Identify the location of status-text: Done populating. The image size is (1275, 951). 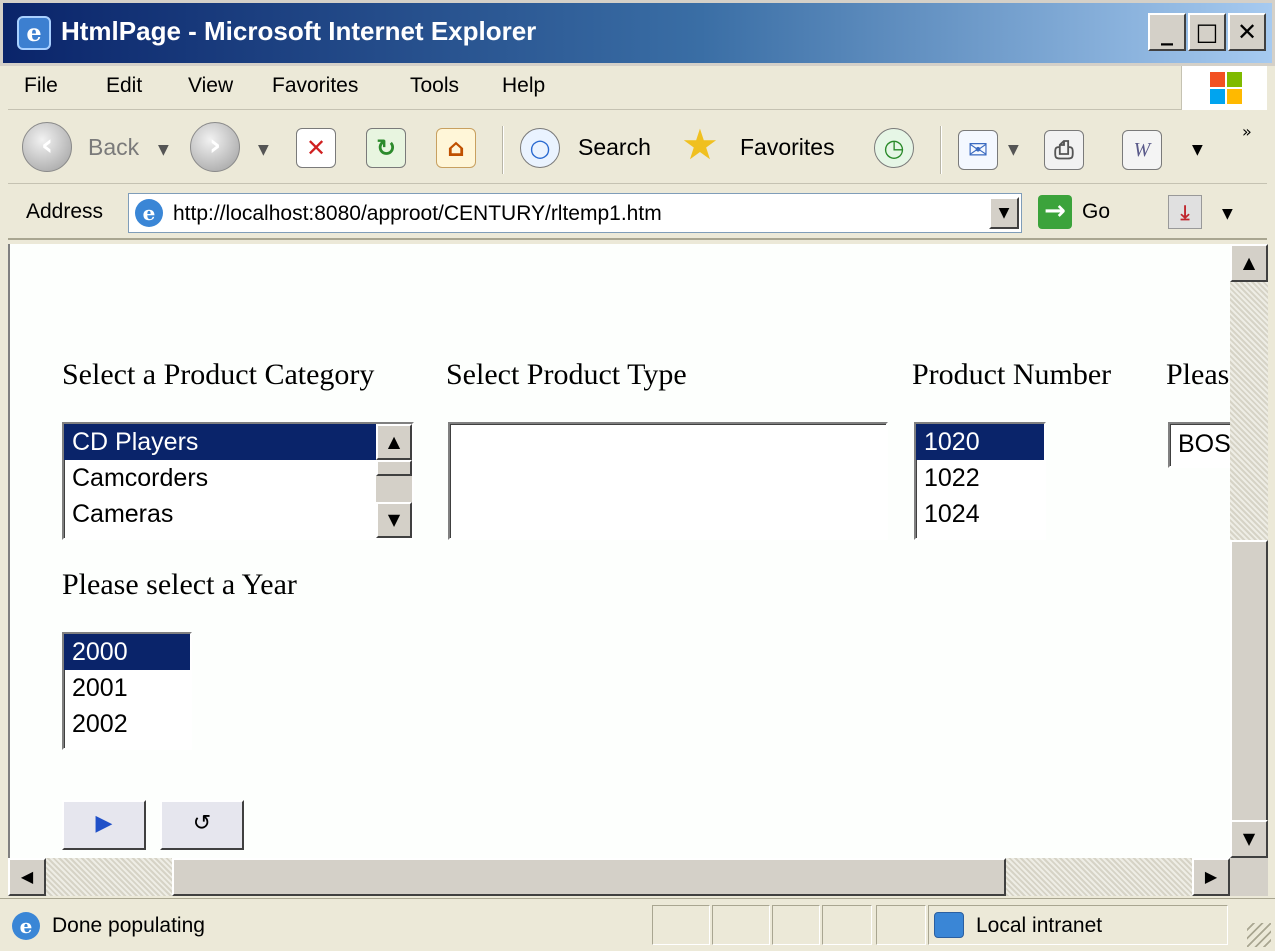
(128, 925).